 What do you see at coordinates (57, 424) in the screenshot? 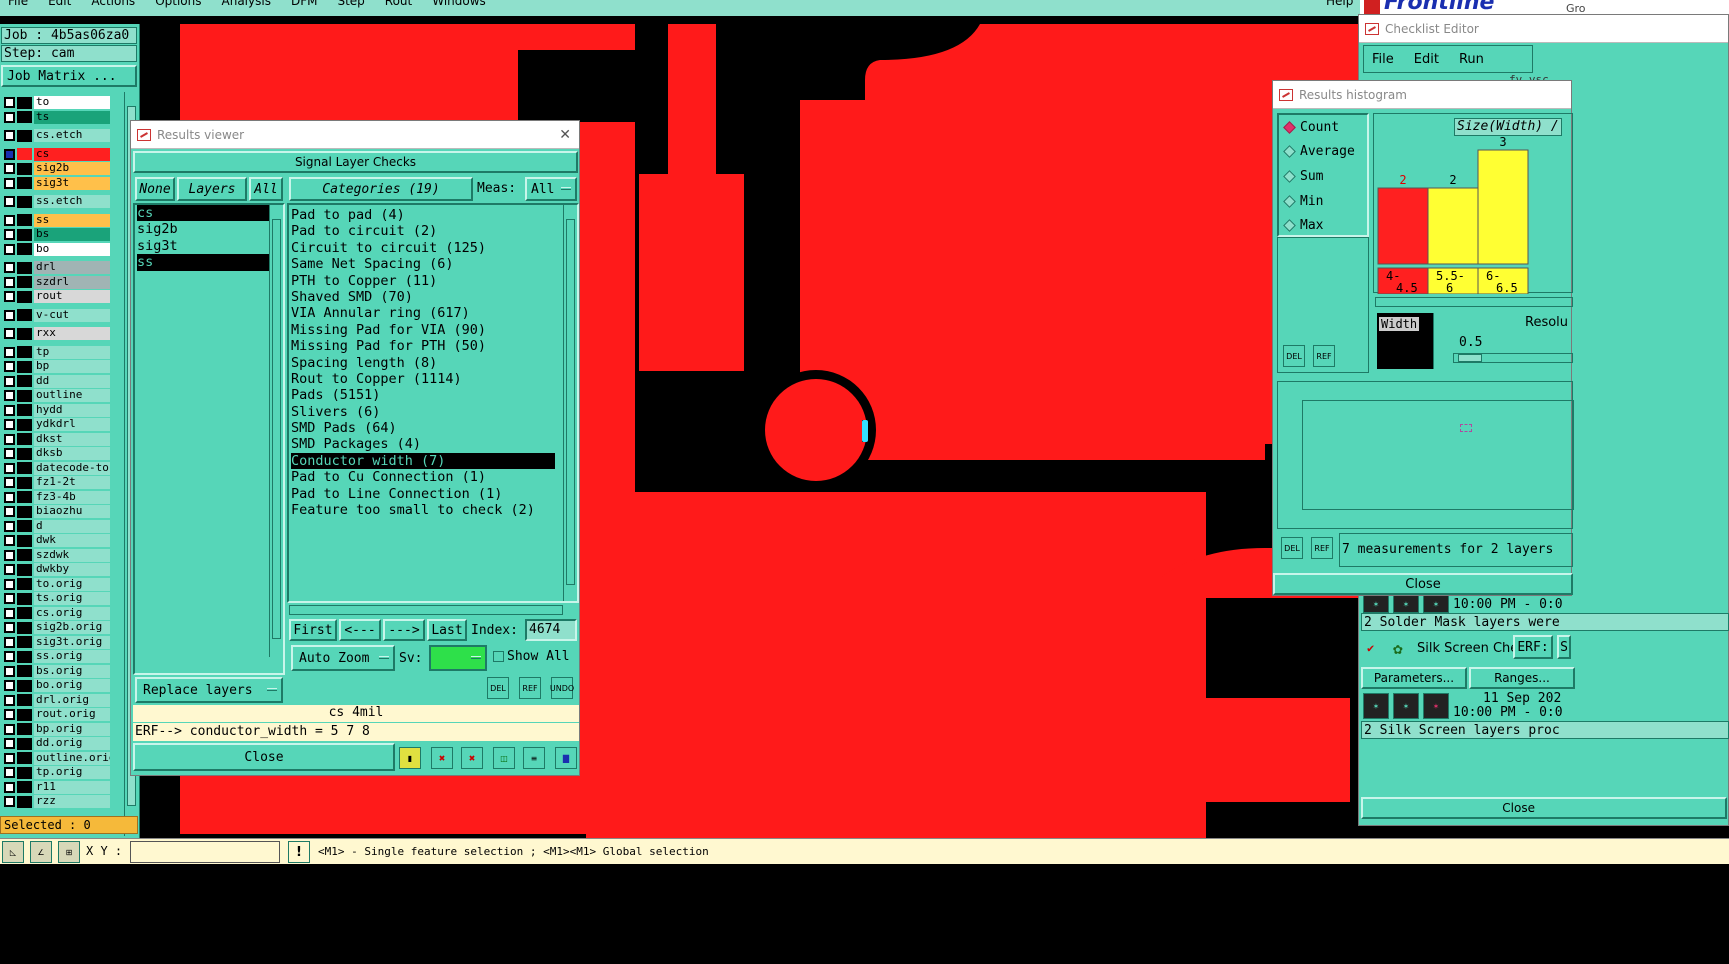
I see `layer-row: ydkdrl` at bounding box center [57, 424].